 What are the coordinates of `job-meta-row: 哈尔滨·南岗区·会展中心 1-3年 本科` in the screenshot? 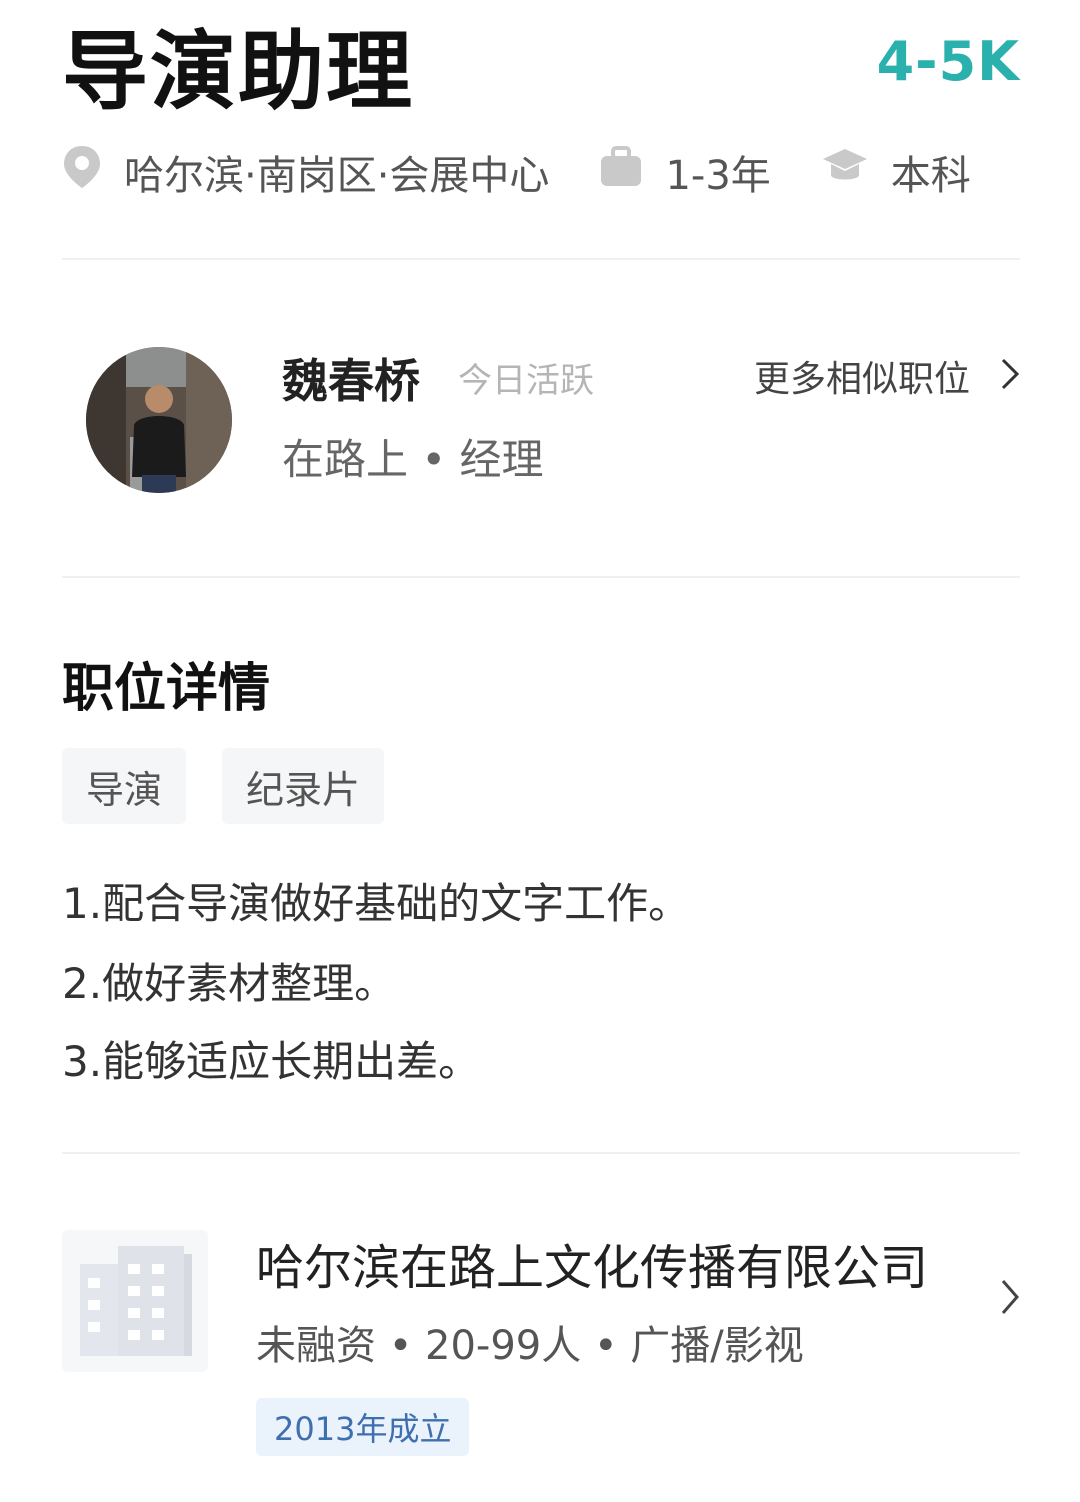 It's located at (541, 172).